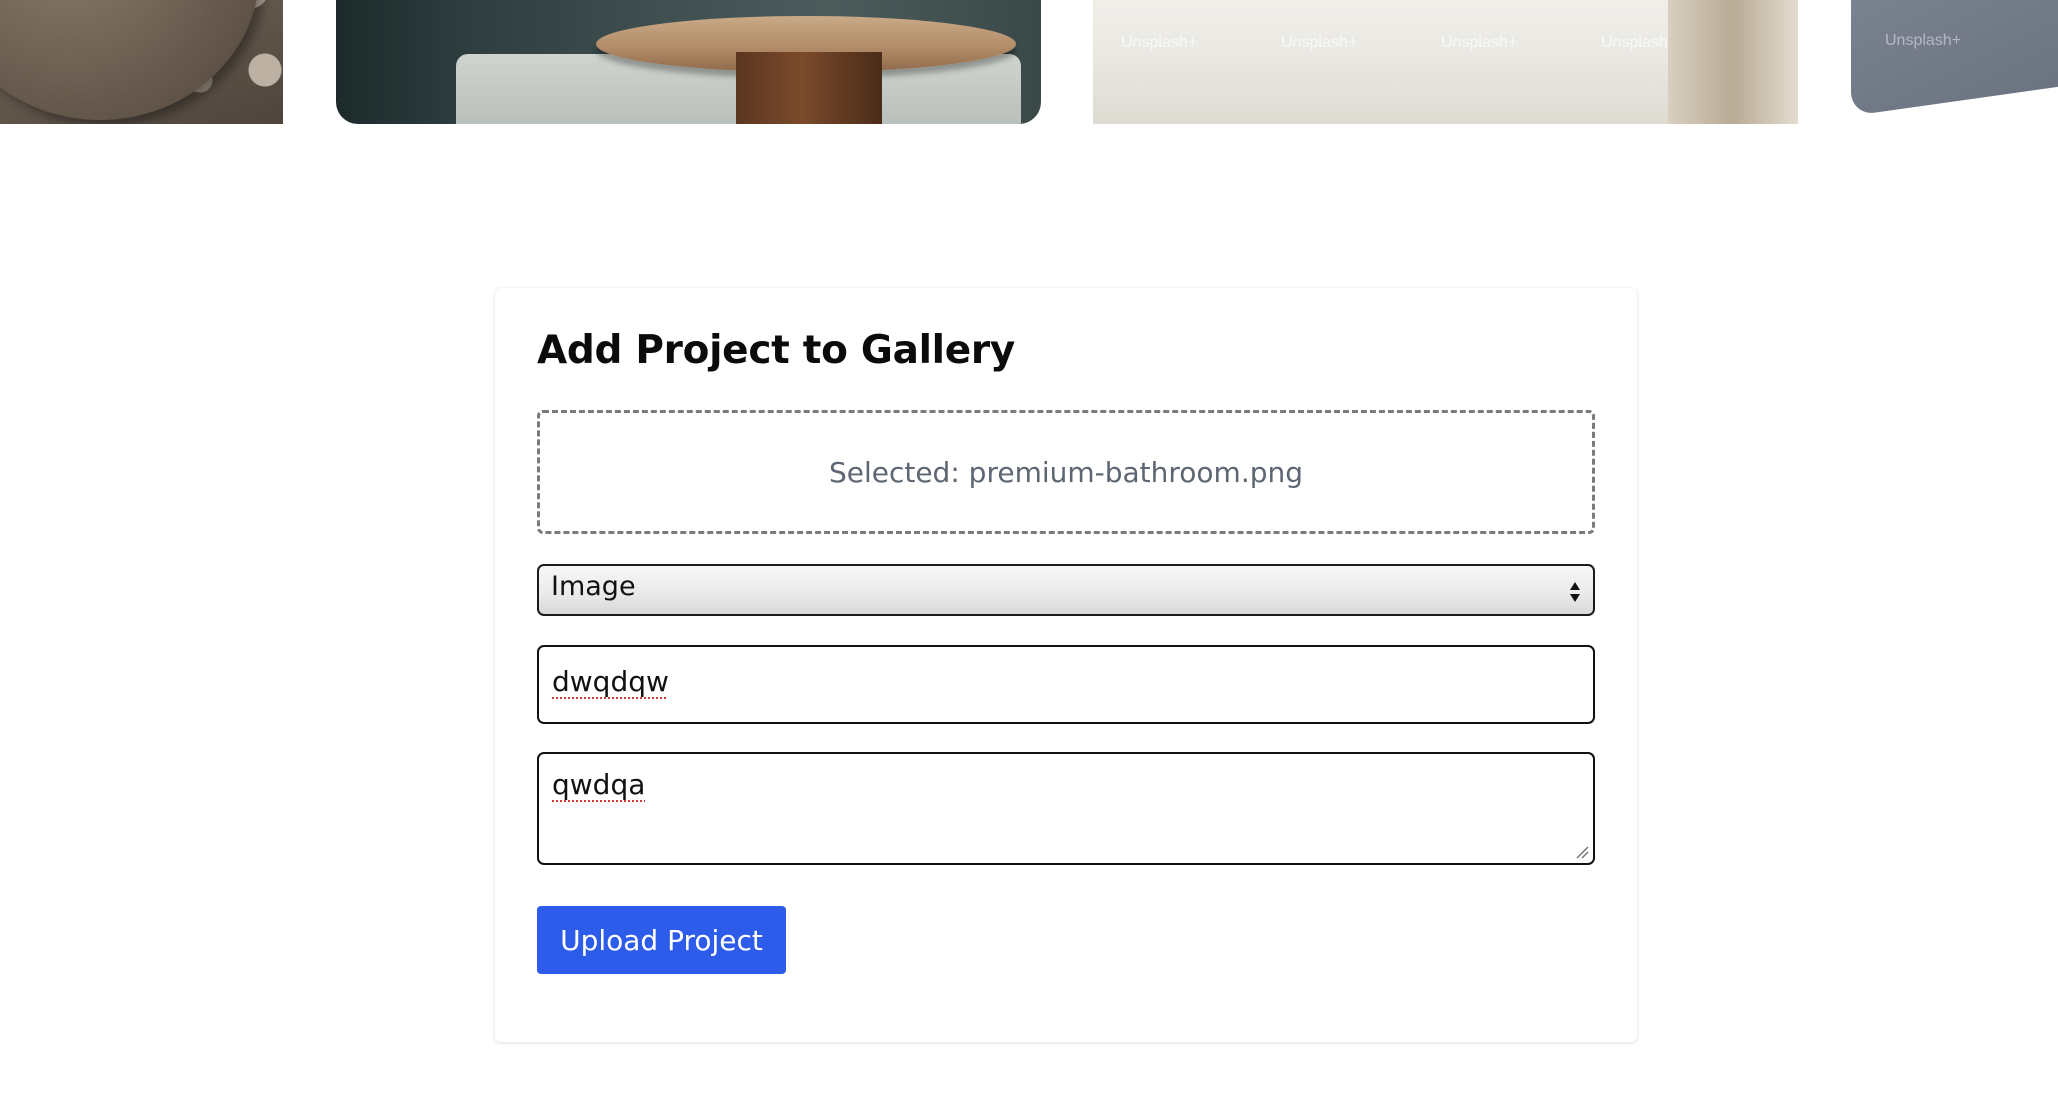  I want to click on card-shape, so click(1954, 58).